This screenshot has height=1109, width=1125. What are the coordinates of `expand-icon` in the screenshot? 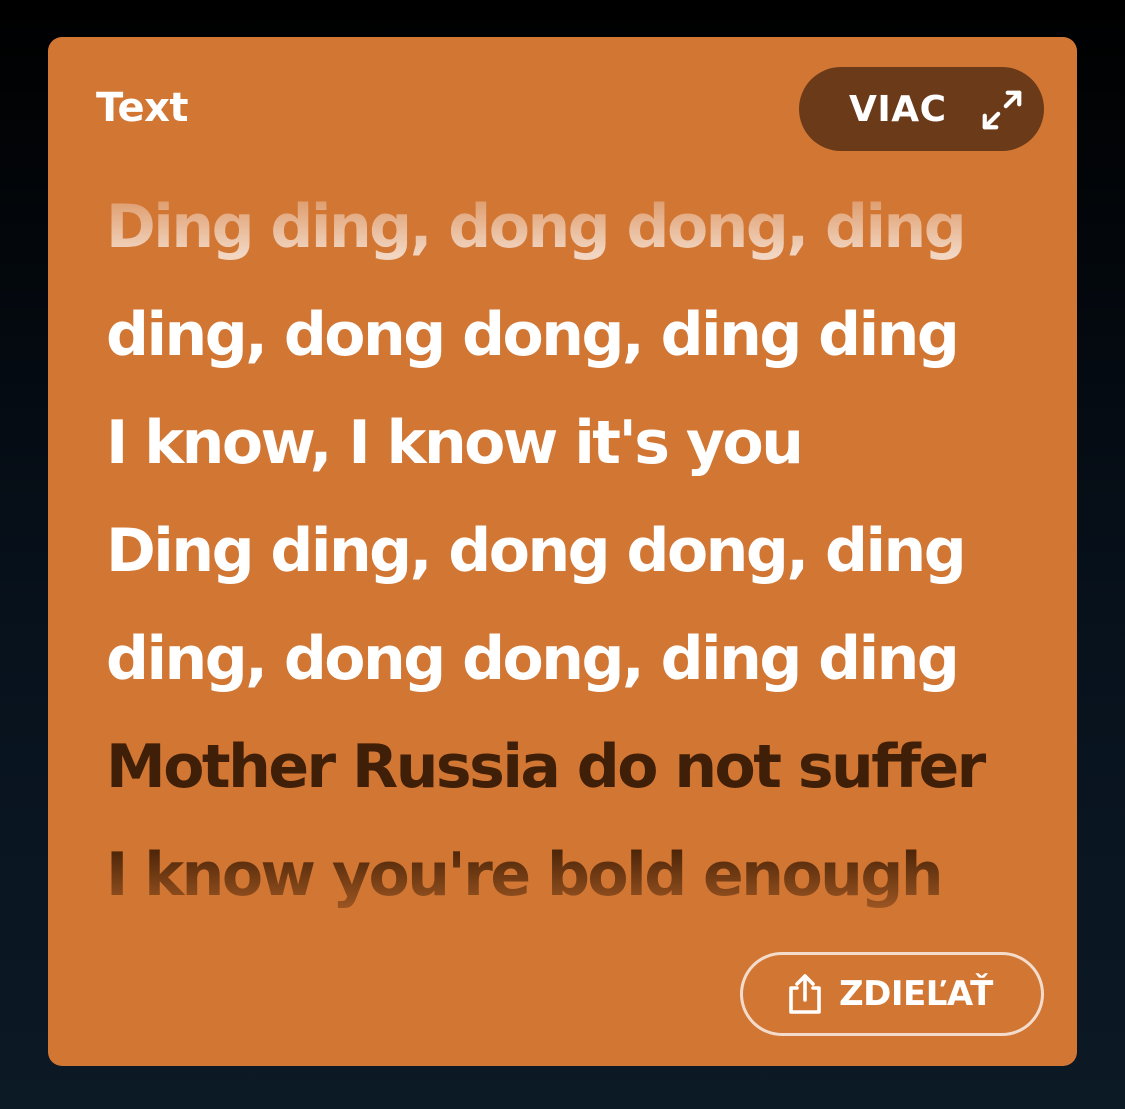 It's located at (1002, 110).